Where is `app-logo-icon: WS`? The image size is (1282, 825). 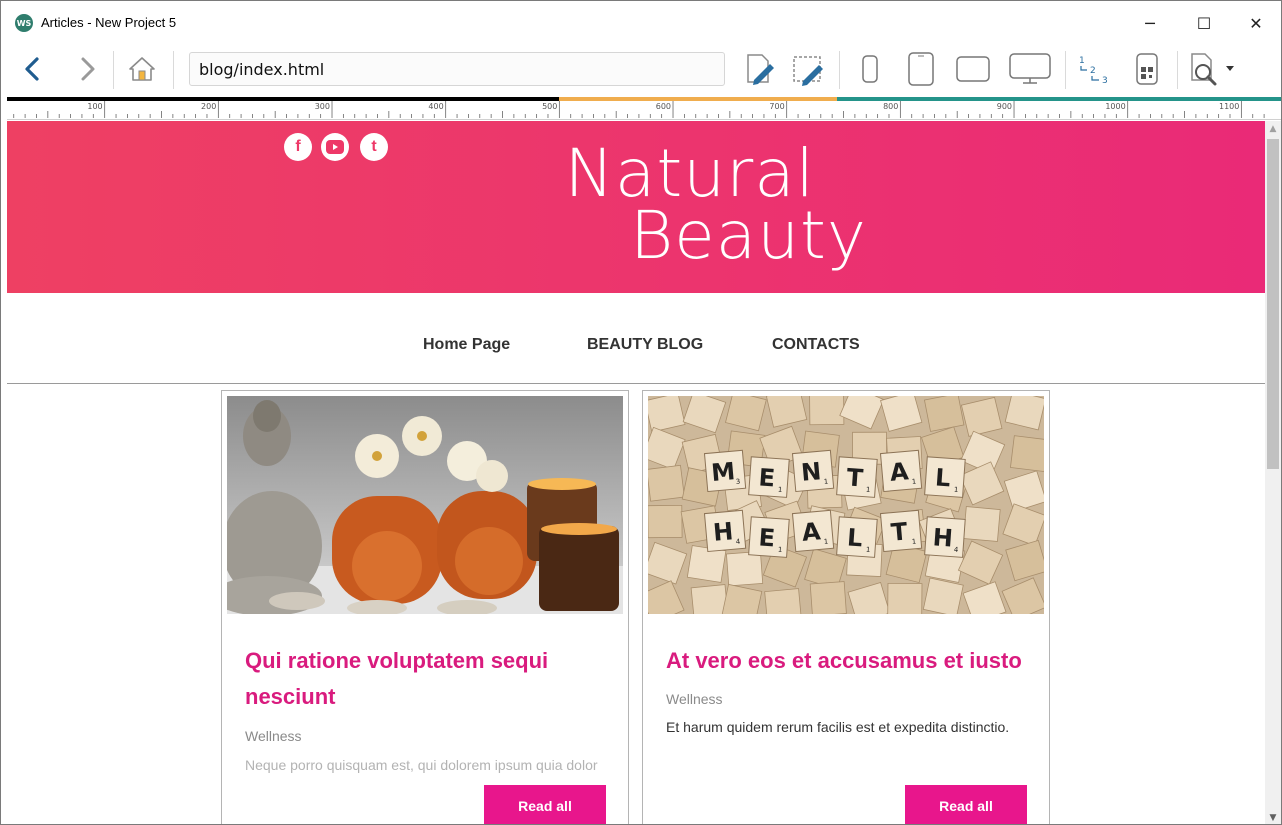
app-logo-icon: WS is located at coordinates (24, 23).